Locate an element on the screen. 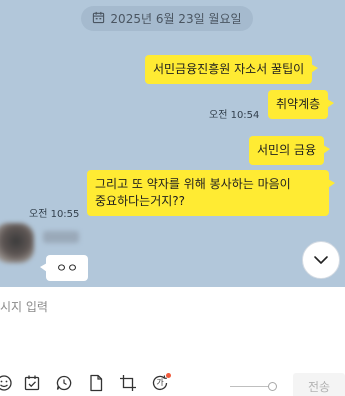 This screenshot has width=345, height=396. text-size-slider is located at coordinates (253, 387).